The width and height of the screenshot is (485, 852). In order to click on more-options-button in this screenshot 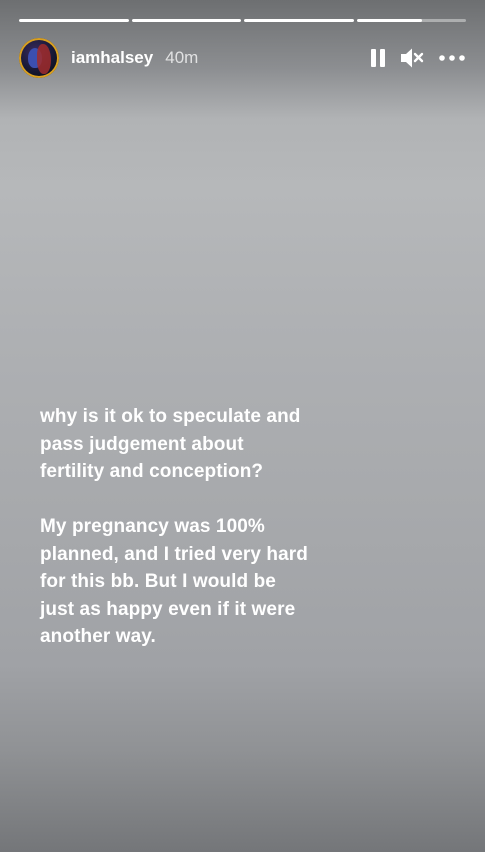, I will do `click(452, 58)`.